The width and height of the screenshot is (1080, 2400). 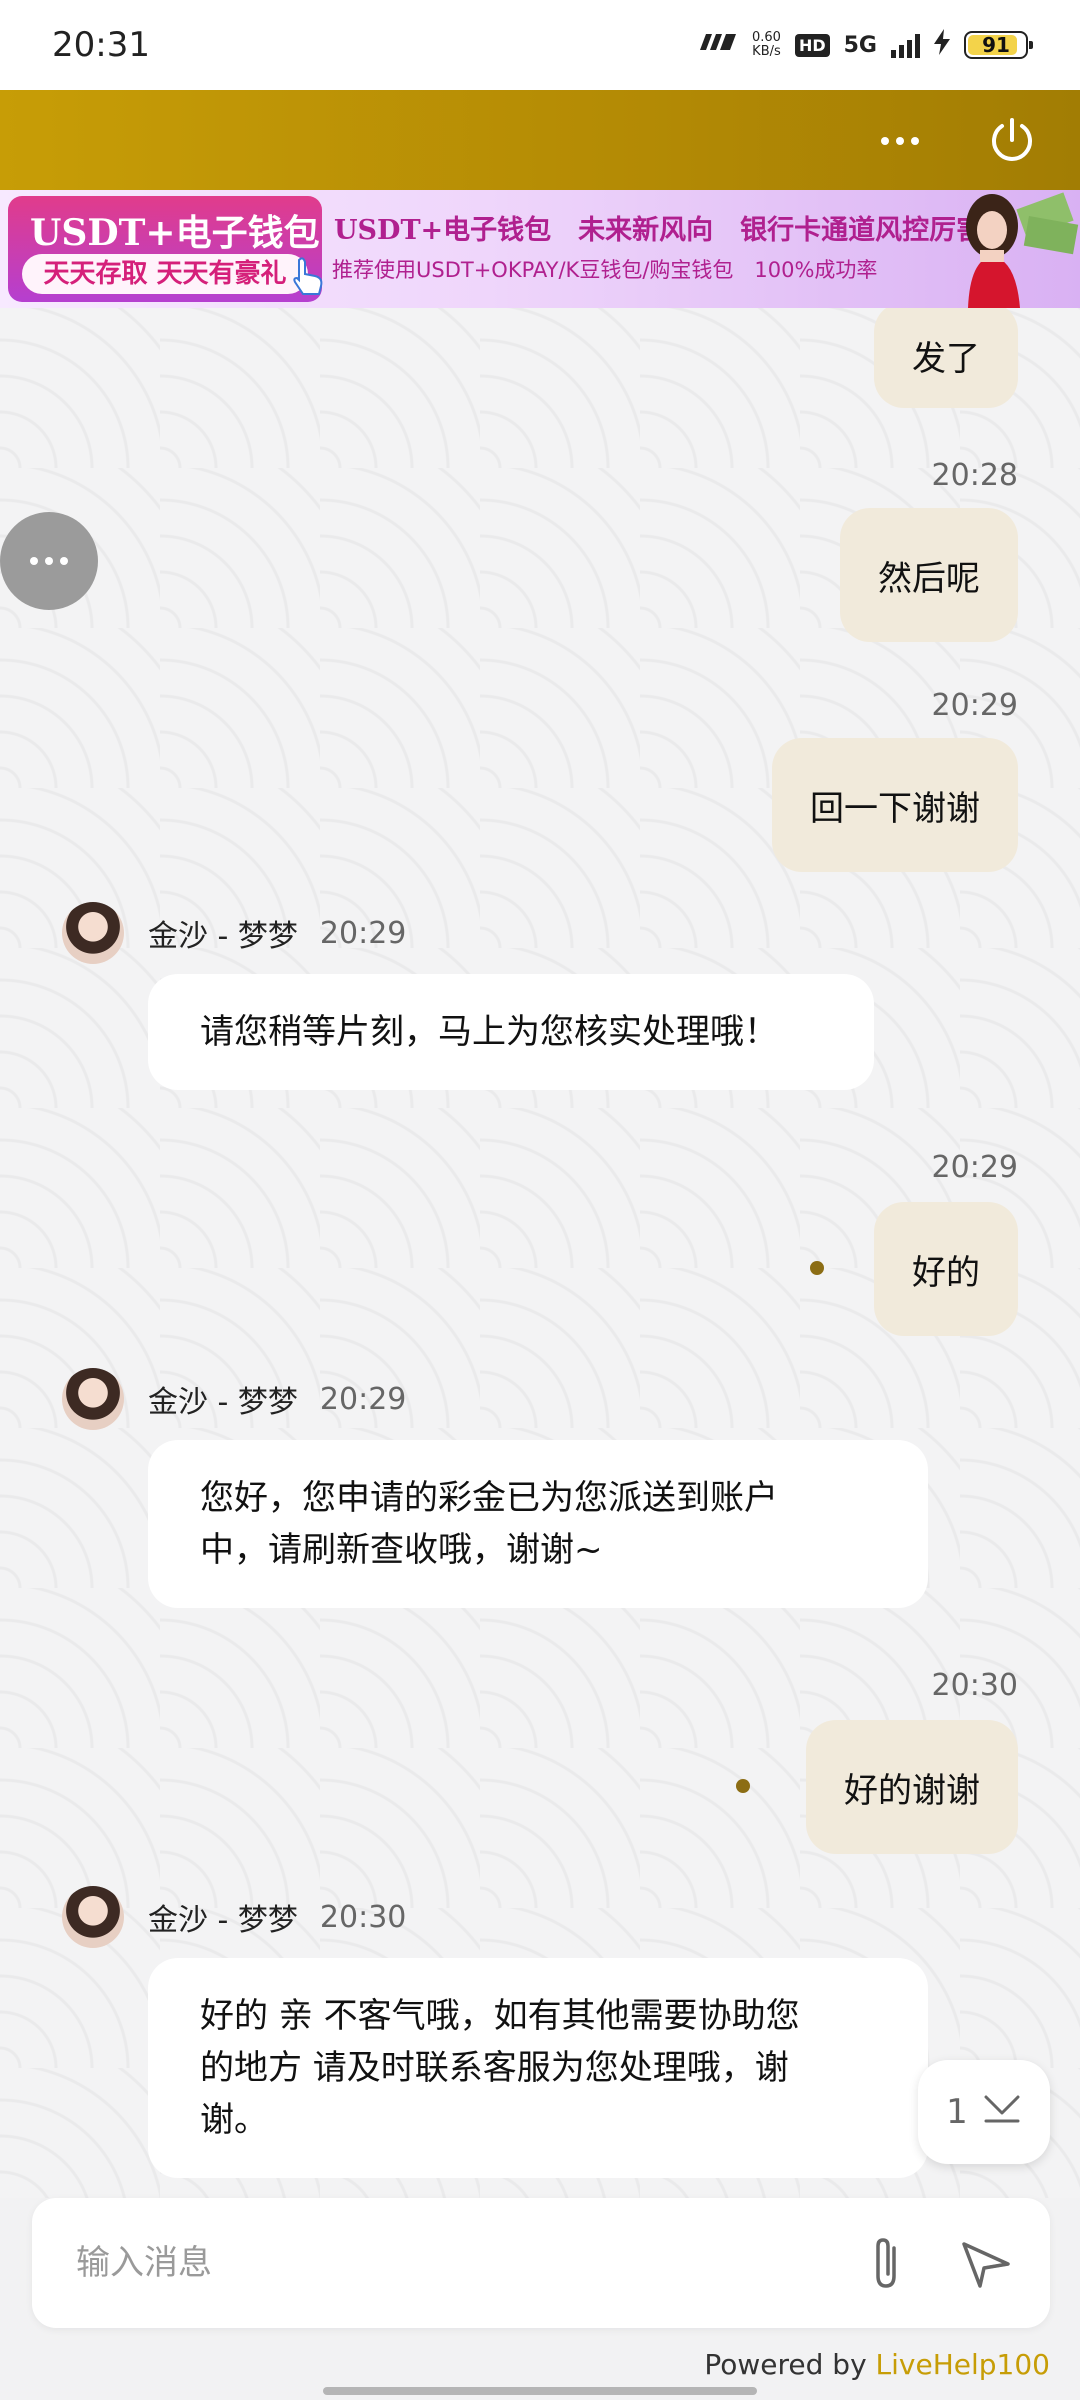 I want to click on outgoing-message: 然后呢, so click(x=929, y=575).